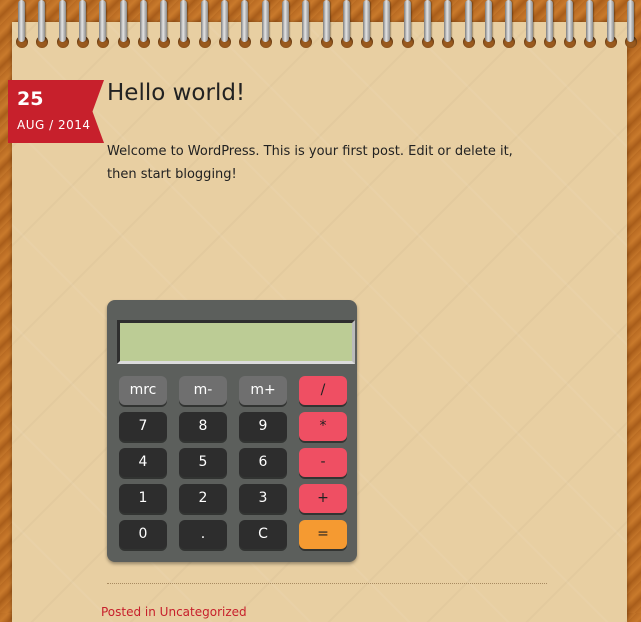 This screenshot has height=622, width=641. What do you see at coordinates (176, 93) in the screenshot?
I see `post-title: Hello world!` at bounding box center [176, 93].